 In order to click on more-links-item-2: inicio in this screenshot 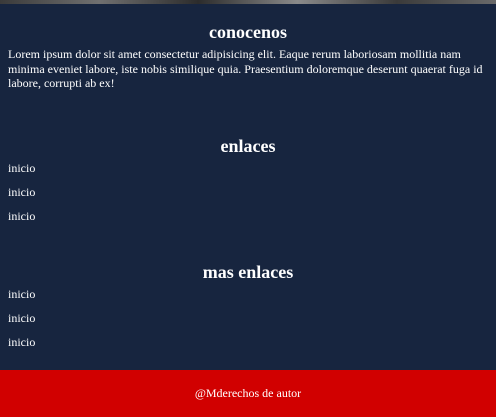, I will do `click(21, 318)`.